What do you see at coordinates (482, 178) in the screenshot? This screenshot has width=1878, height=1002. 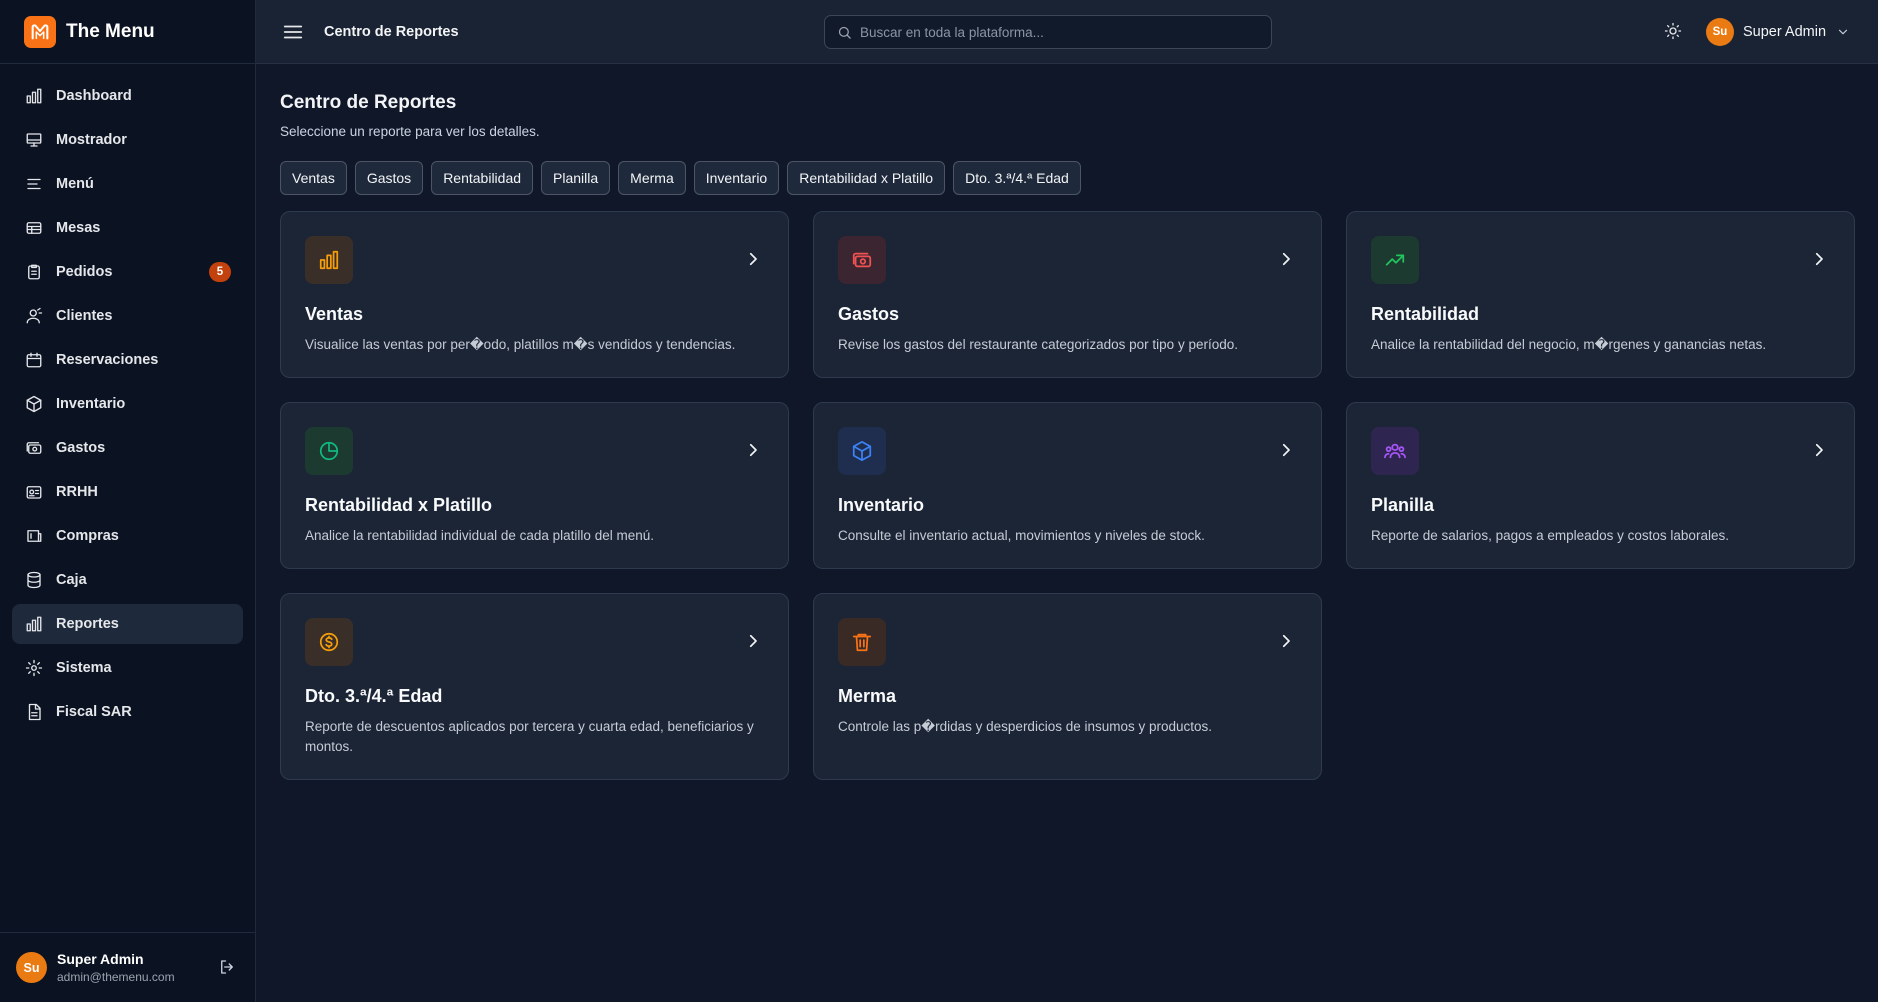 I see `tab-rentabilidad: Rentabilidad` at bounding box center [482, 178].